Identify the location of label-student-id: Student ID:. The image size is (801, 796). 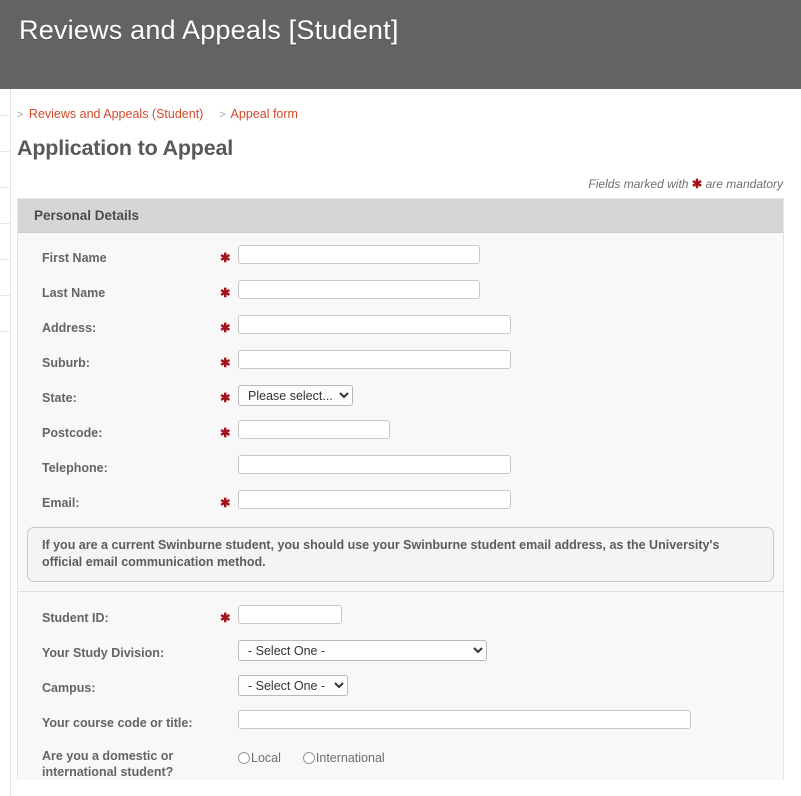
(75, 618).